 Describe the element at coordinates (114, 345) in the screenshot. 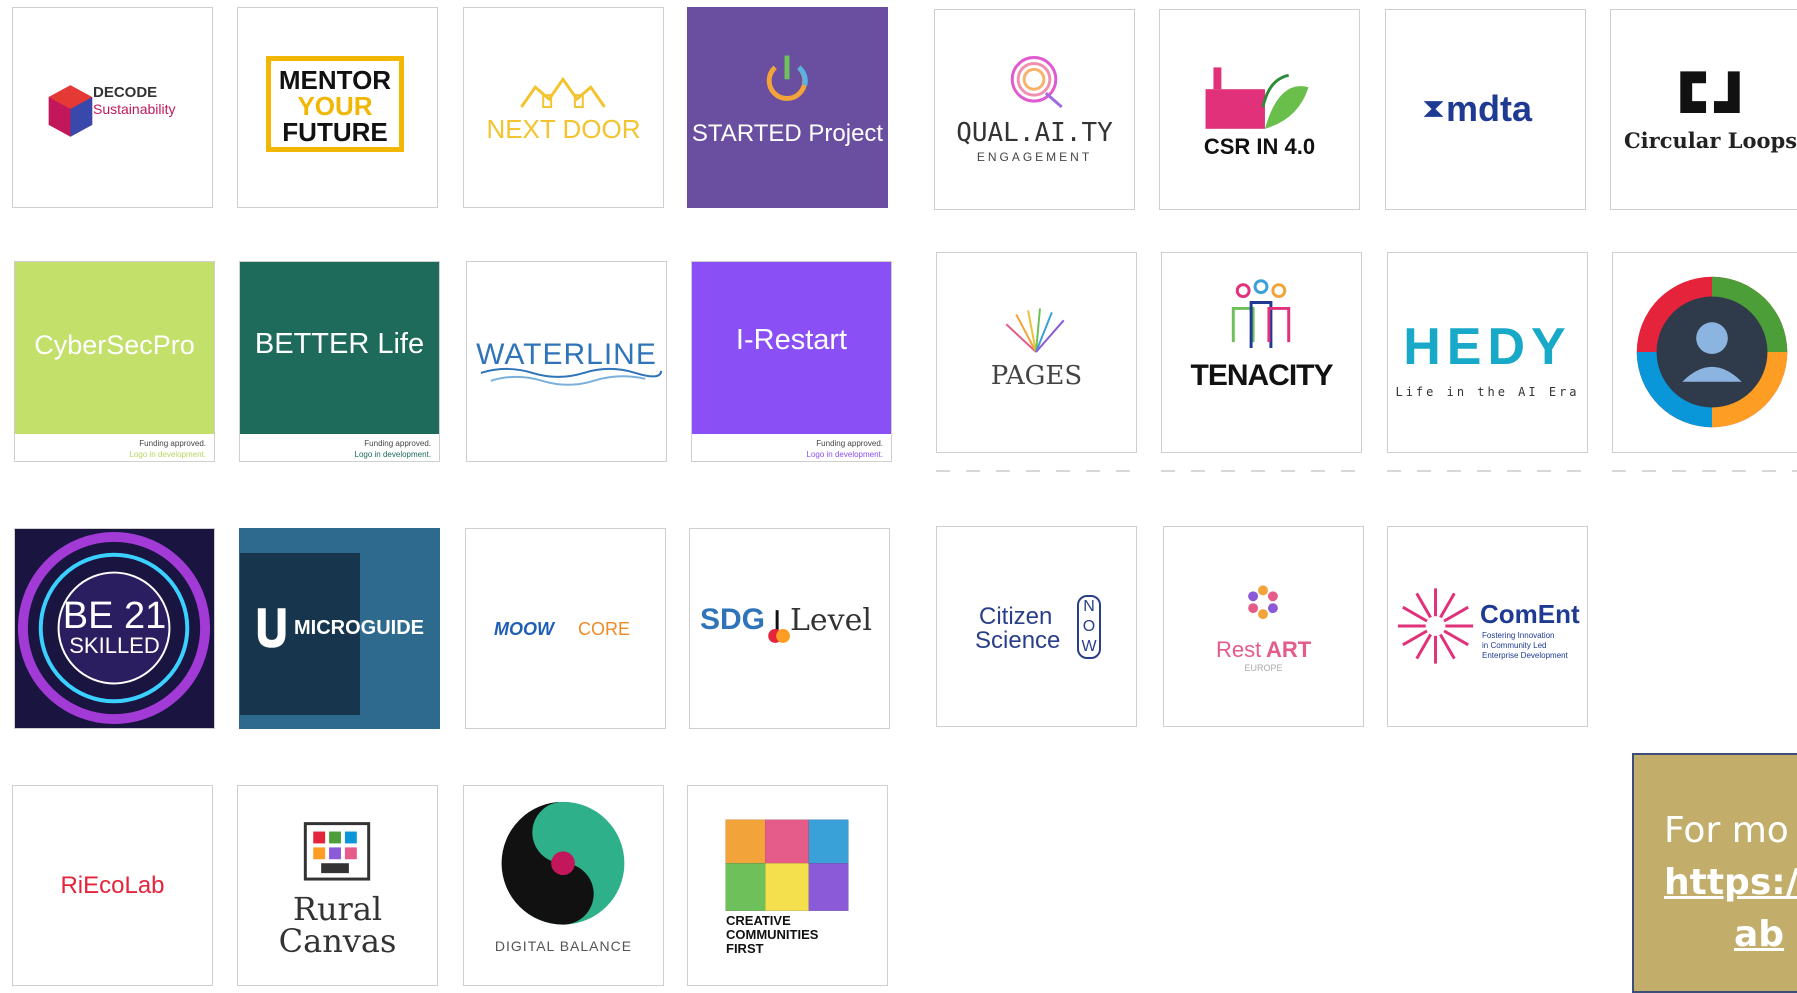

I see `cybersec-label: CyberSecPro` at that location.